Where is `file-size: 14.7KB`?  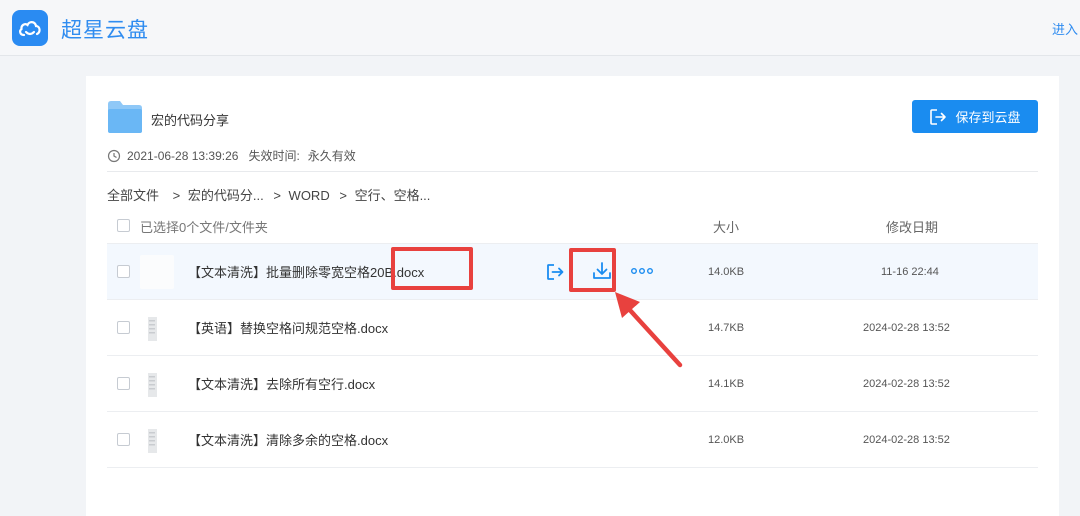
file-size: 14.7KB is located at coordinates (726, 328).